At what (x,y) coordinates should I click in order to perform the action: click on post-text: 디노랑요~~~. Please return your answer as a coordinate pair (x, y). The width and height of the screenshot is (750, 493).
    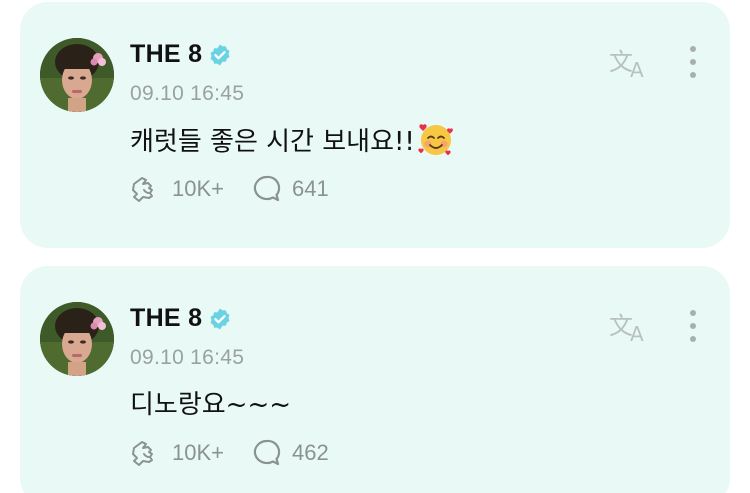
    Looking at the image, I should click on (210, 402).